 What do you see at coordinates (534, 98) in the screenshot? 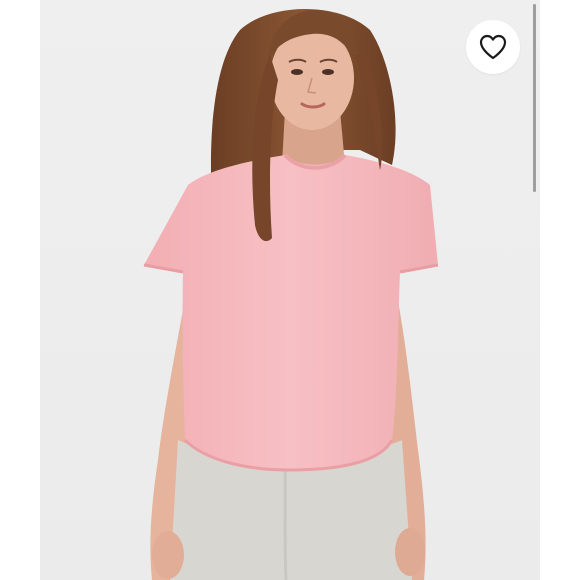
I see `scrollbar` at bounding box center [534, 98].